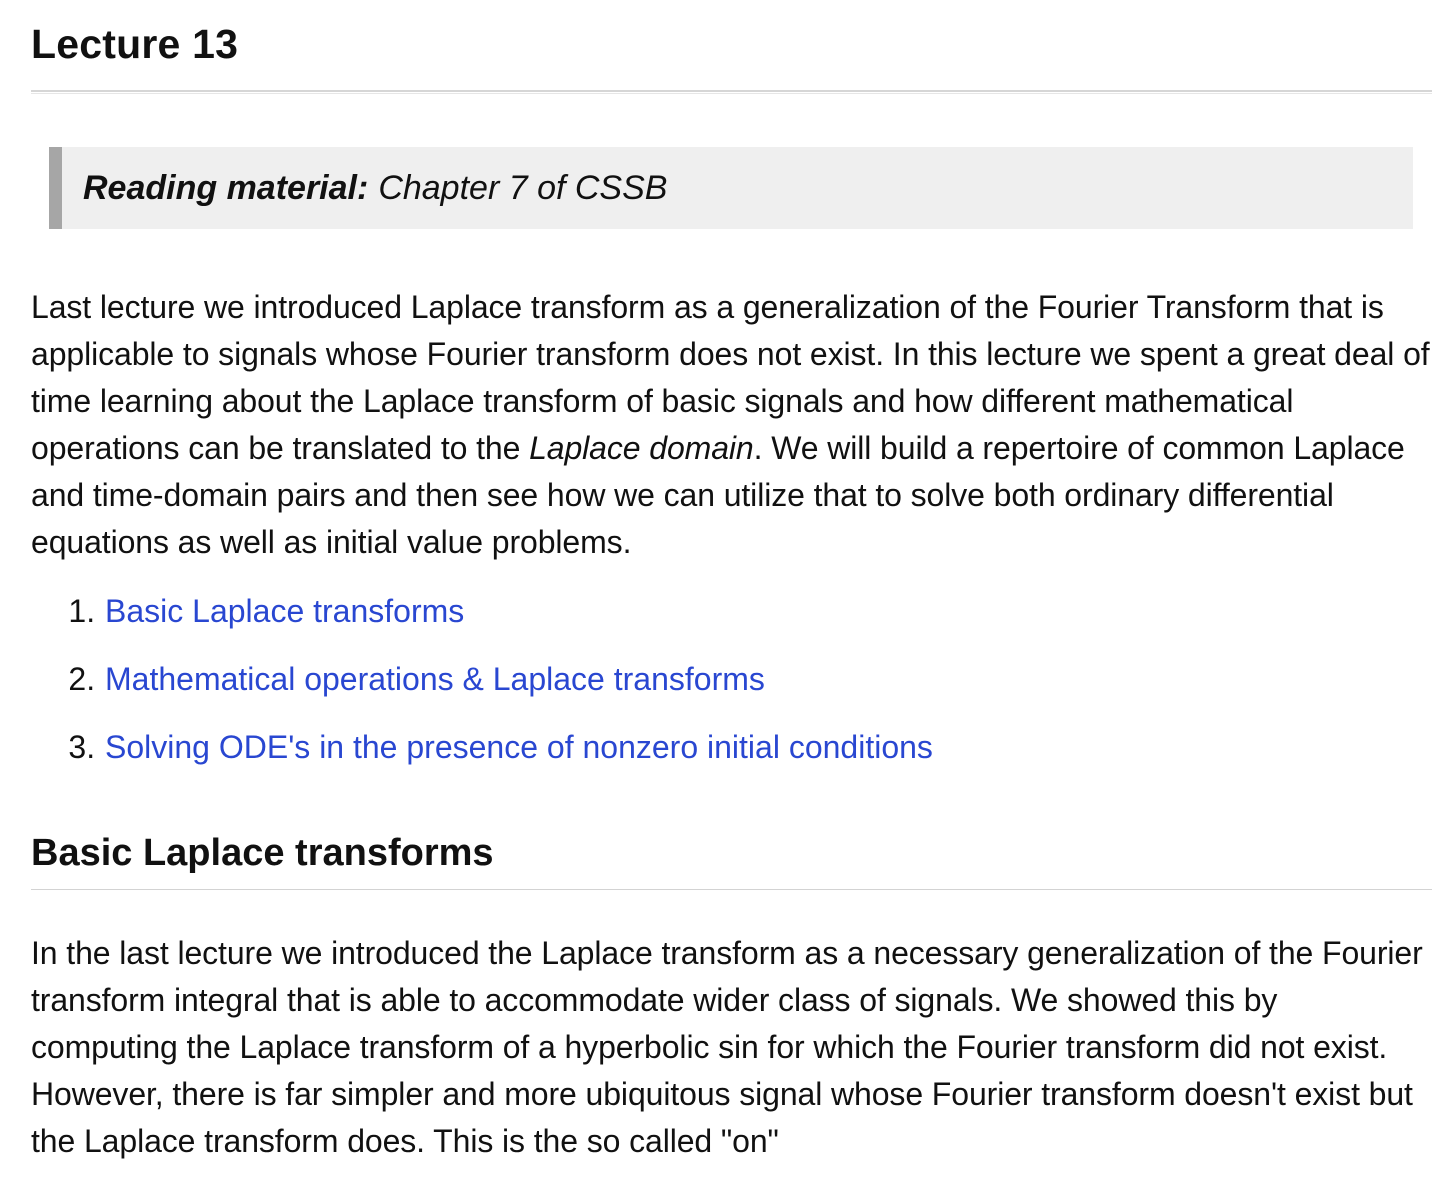 Image resolution: width=1440 pixels, height=1202 pixels. I want to click on reading-material-callout: Reading material: Chapter 7 of CSSB, so click(731, 188).